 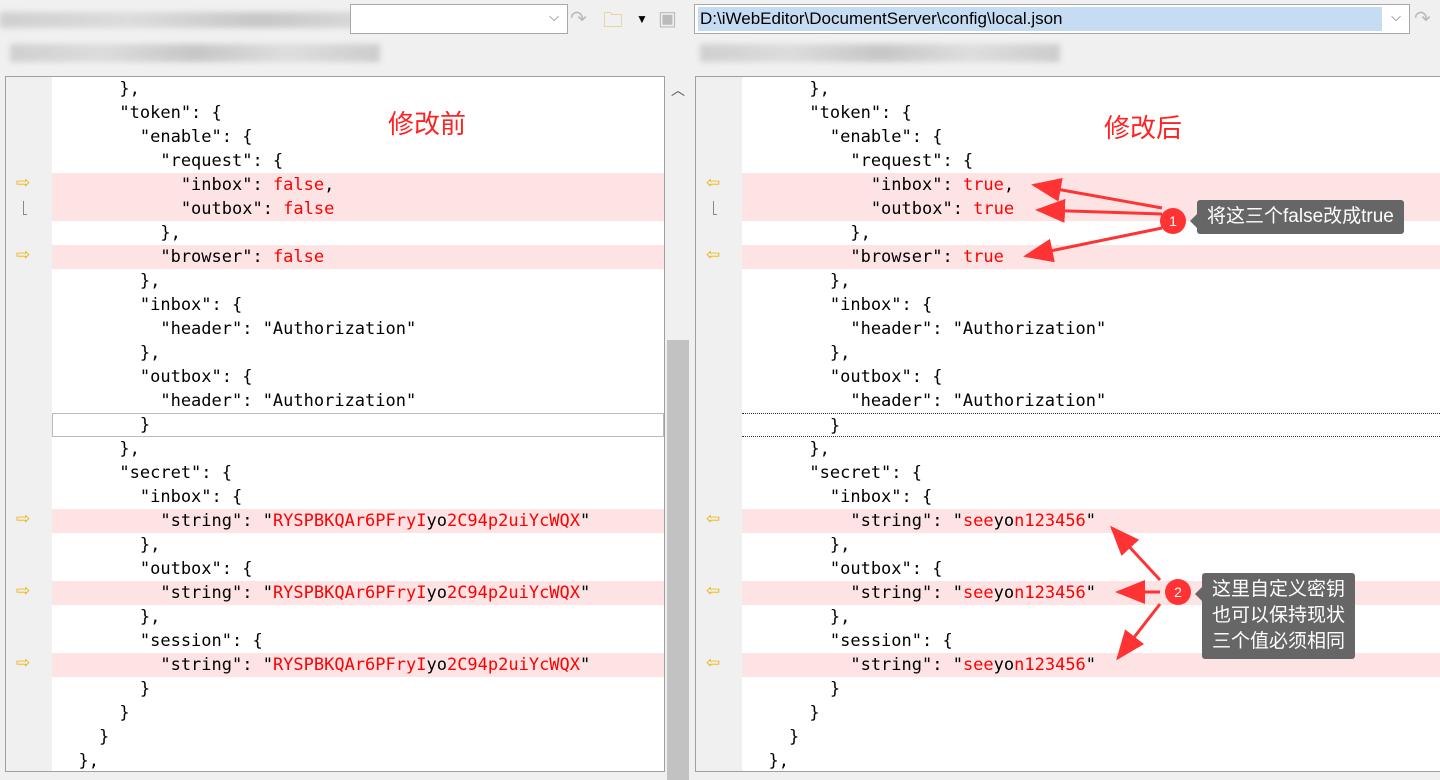 What do you see at coordinates (1091, 185) in the screenshot?
I see `code-line: "inbox": true,` at bounding box center [1091, 185].